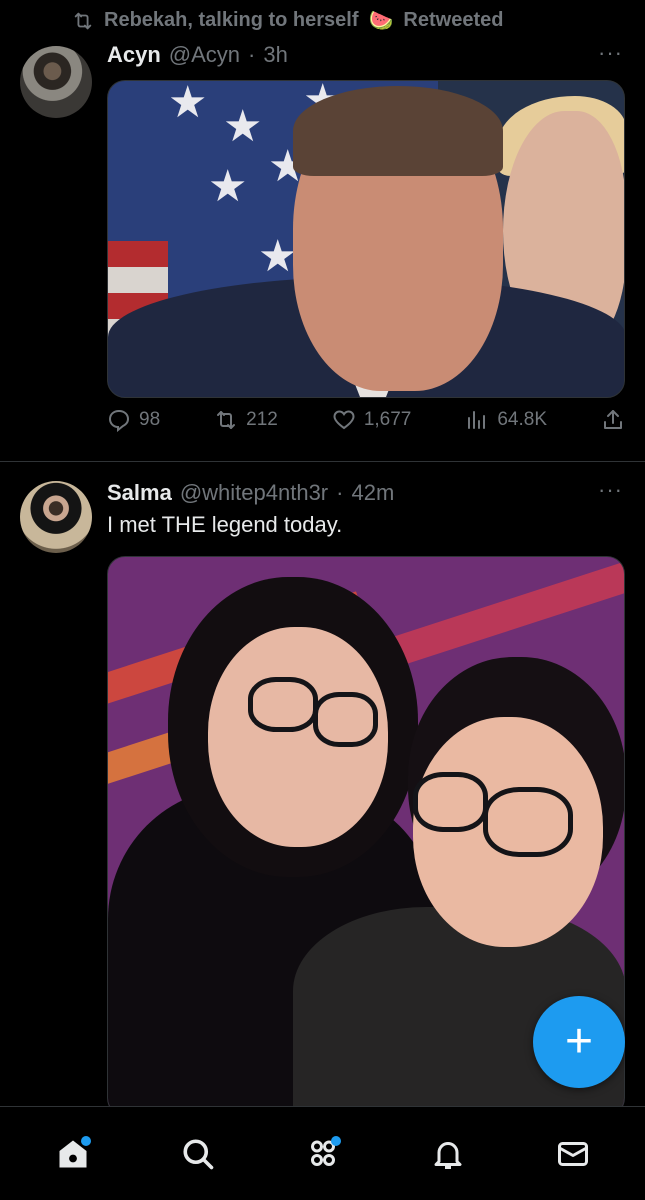 Image resolution: width=645 pixels, height=1200 pixels. What do you see at coordinates (119, 420) in the screenshot?
I see `reply-icon` at bounding box center [119, 420].